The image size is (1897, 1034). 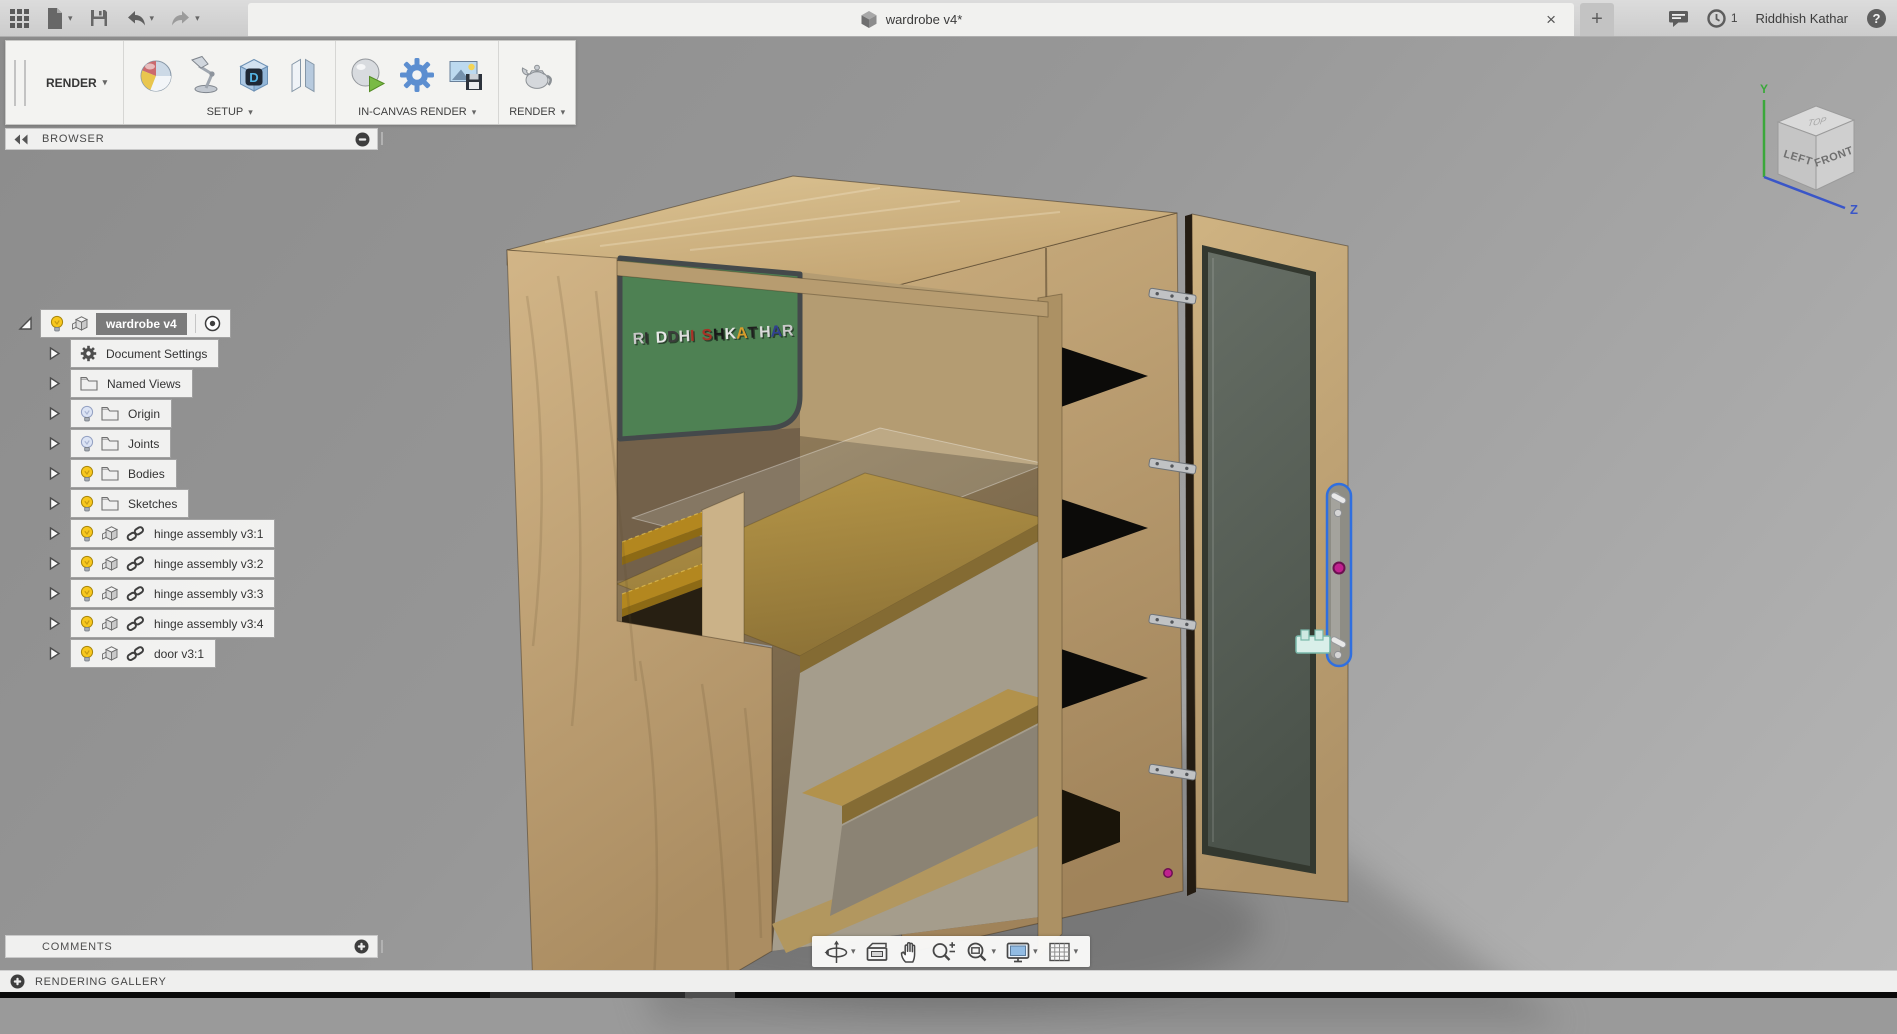 What do you see at coordinates (1021, 952) in the screenshot?
I see `display-settings-button: ▾` at bounding box center [1021, 952].